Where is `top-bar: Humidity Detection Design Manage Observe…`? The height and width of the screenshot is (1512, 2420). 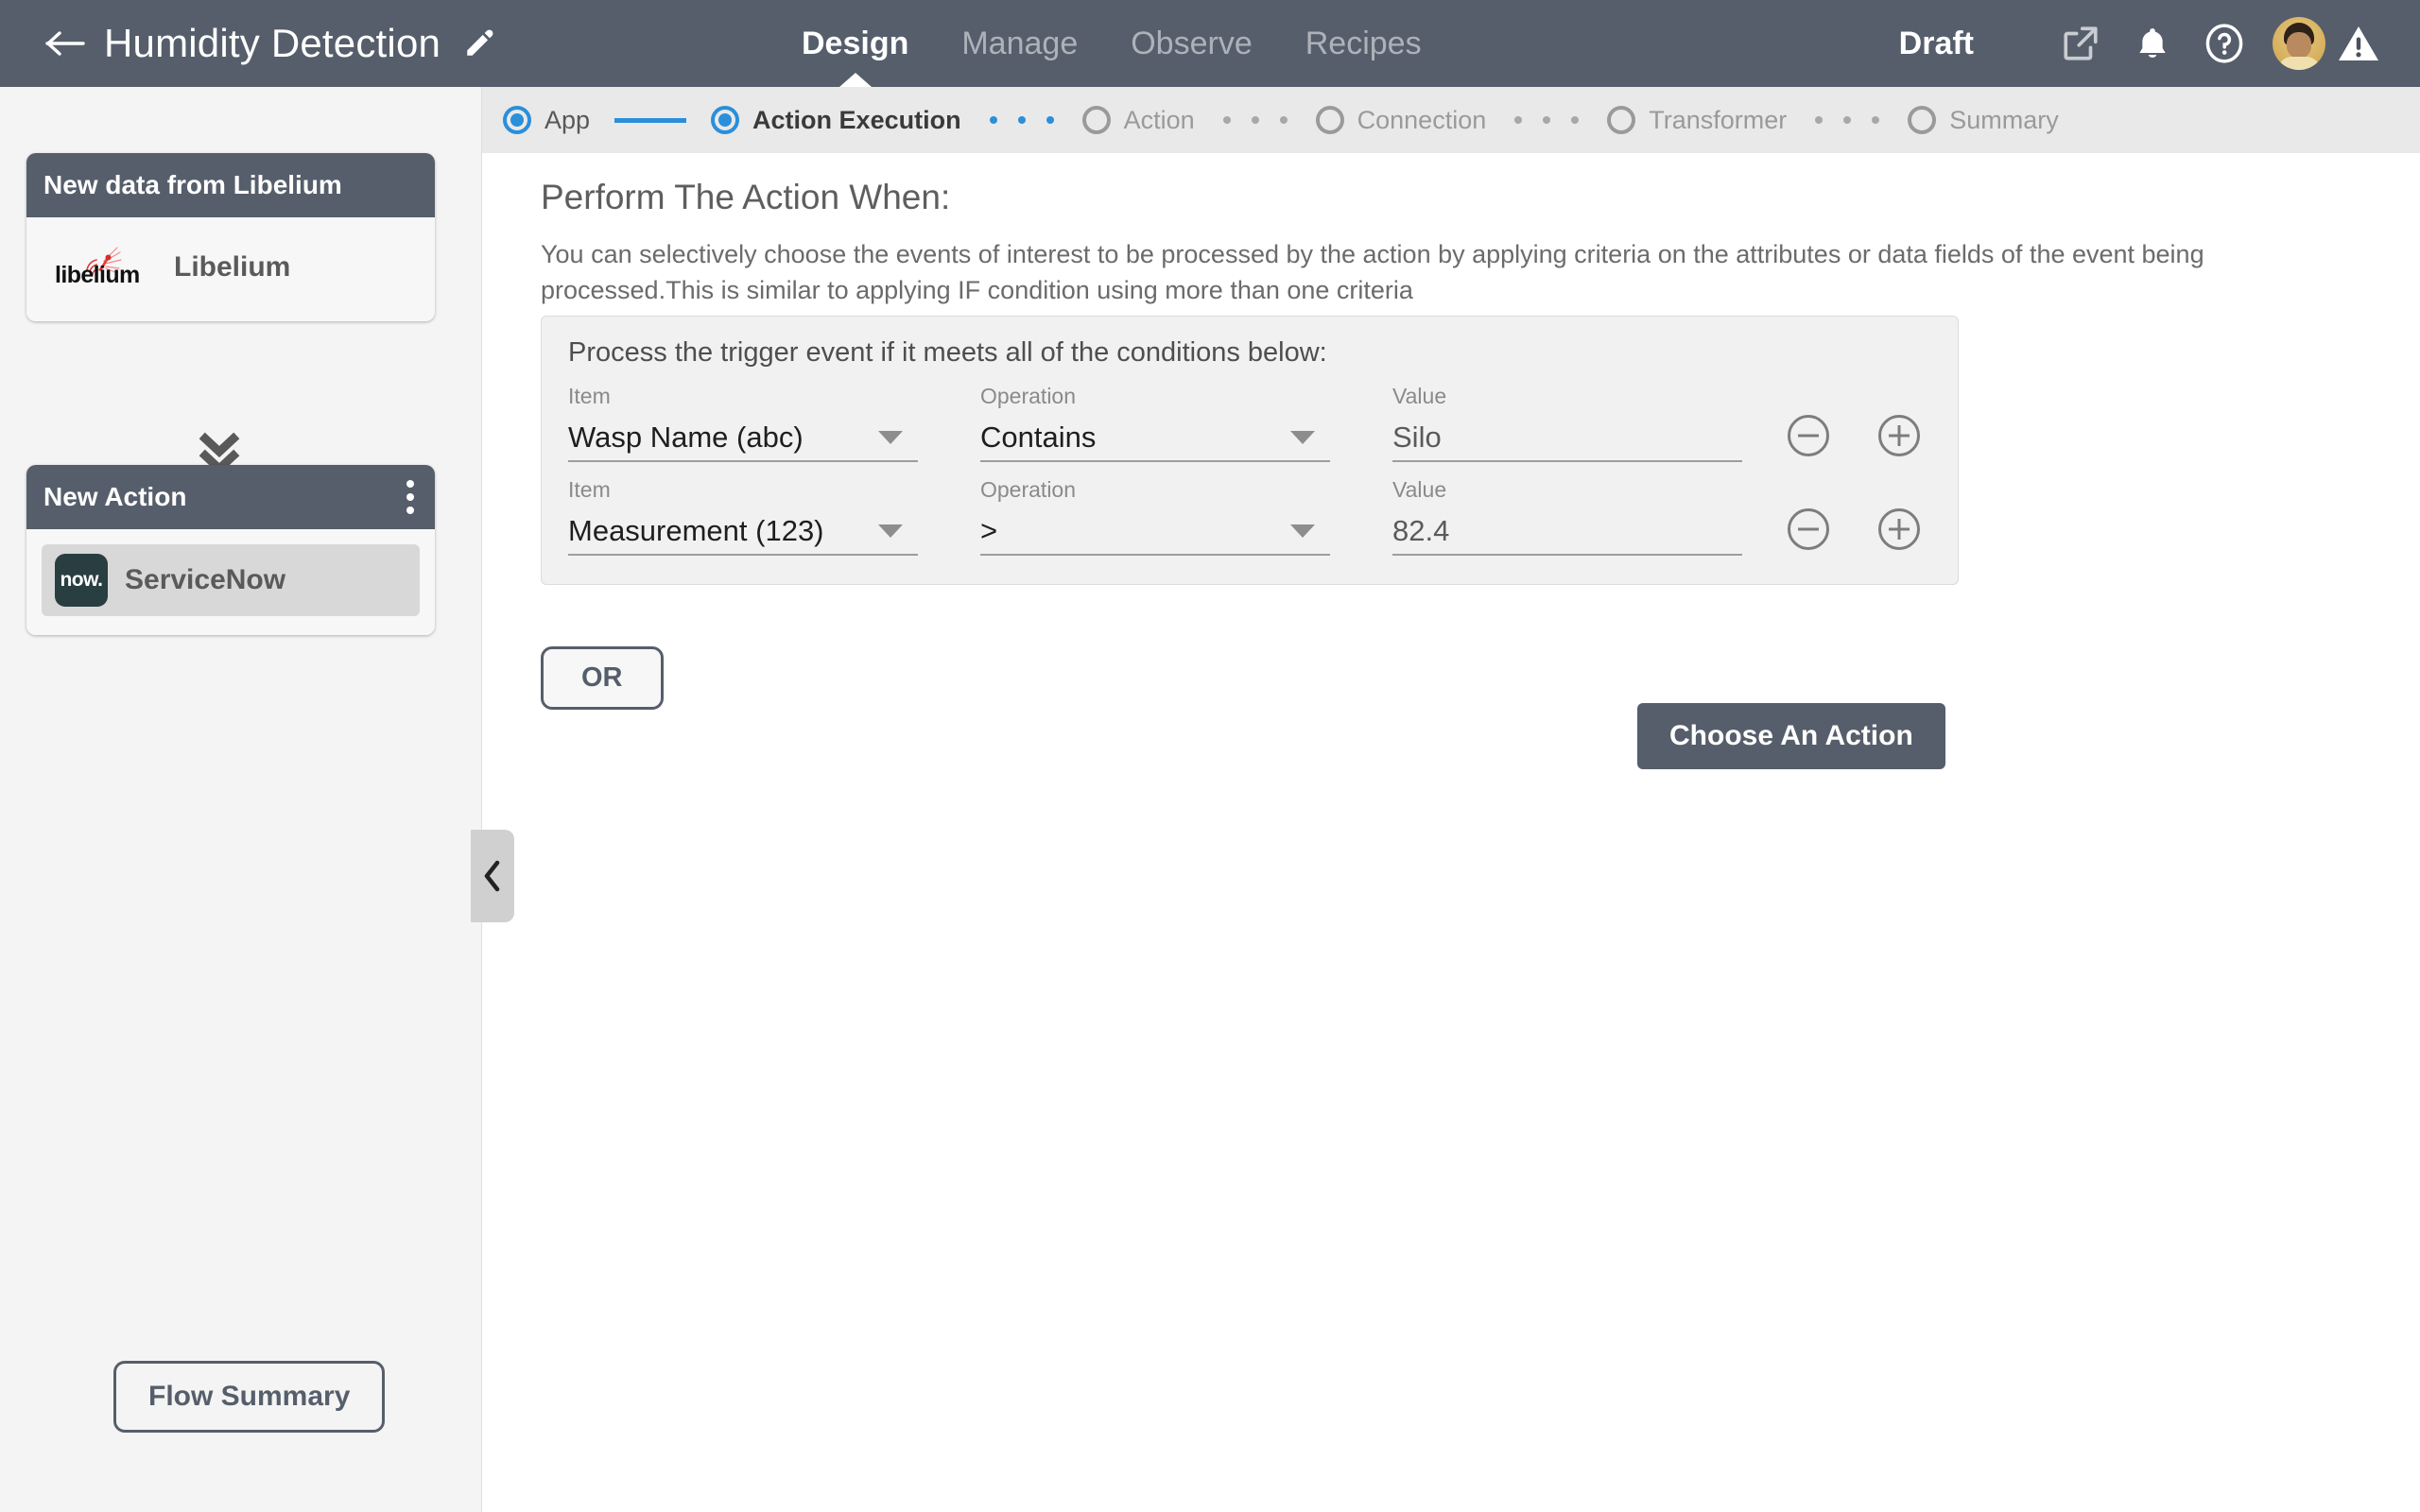
top-bar: Humidity Detection Design Manage Observe… is located at coordinates (1210, 43).